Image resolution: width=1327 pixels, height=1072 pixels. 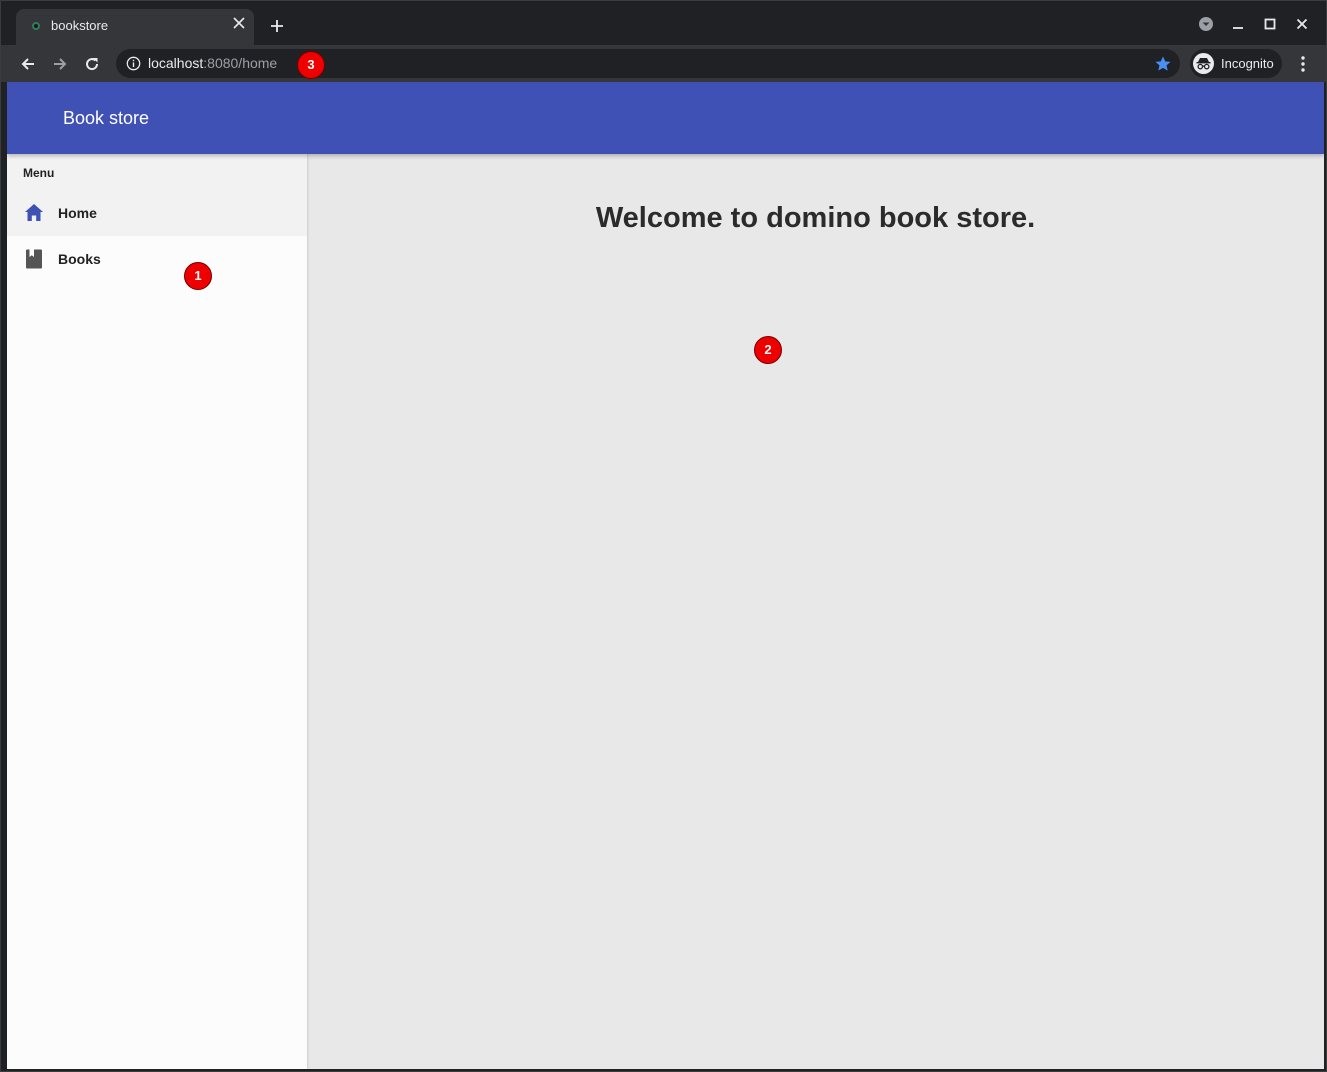 What do you see at coordinates (79, 259) in the screenshot?
I see `sidebar-item-label: Books` at bounding box center [79, 259].